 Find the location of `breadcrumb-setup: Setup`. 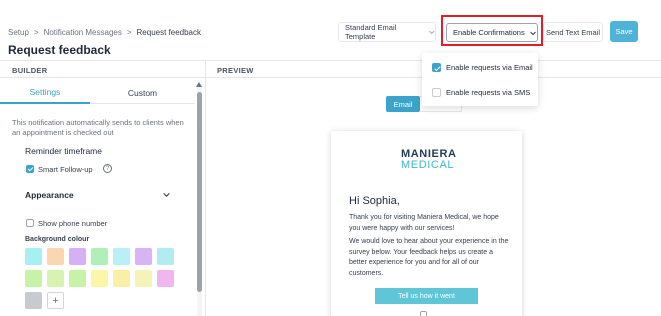

breadcrumb-setup: Setup is located at coordinates (18, 32).